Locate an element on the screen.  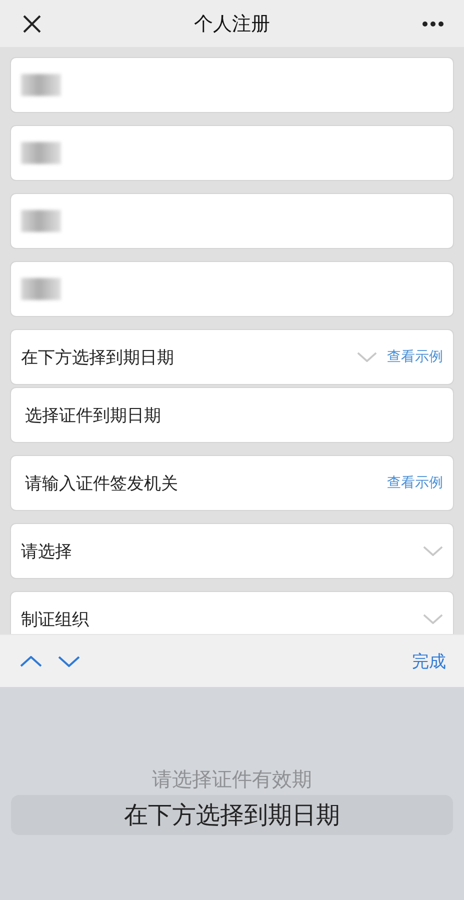
previous-button is located at coordinates (31, 661).